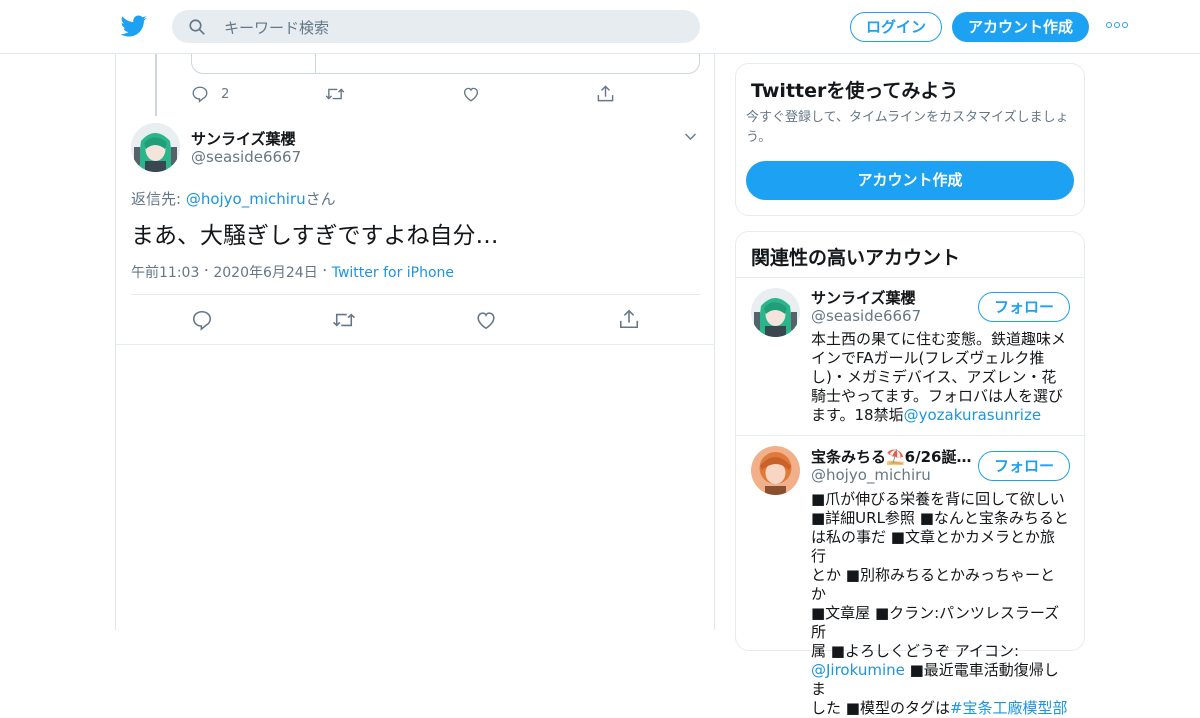  I want to click on reply-action: 2, so click(210, 94).